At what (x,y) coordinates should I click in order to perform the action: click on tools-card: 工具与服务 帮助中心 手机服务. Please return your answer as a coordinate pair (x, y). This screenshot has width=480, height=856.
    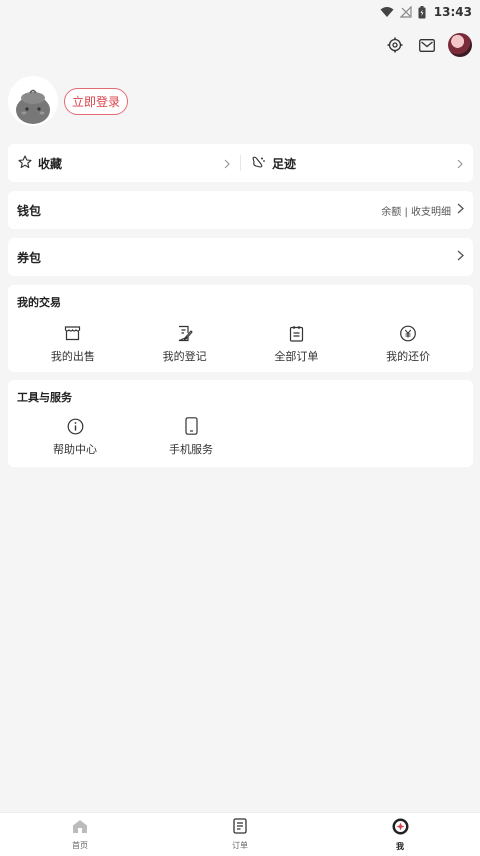
    Looking at the image, I should click on (240, 423).